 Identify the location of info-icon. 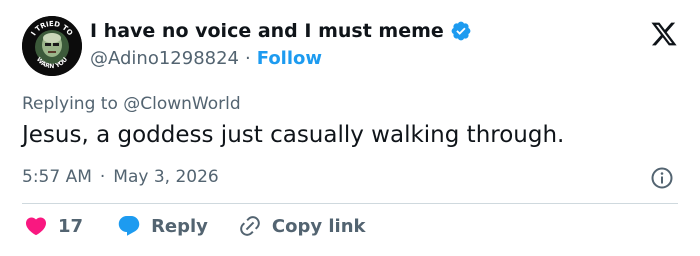
(662, 178).